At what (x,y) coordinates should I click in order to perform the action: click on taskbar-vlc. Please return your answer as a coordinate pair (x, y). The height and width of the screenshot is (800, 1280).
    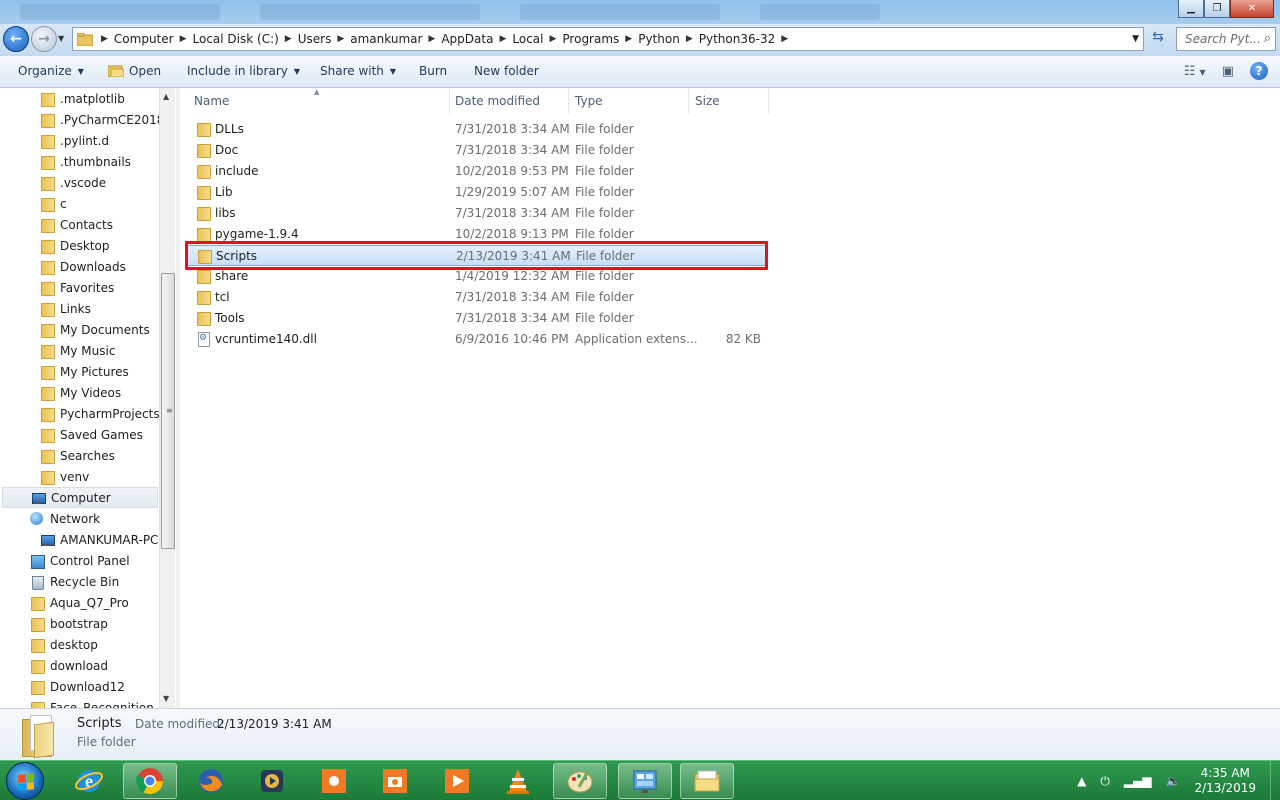
    Looking at the image, I should click on (518, 781).